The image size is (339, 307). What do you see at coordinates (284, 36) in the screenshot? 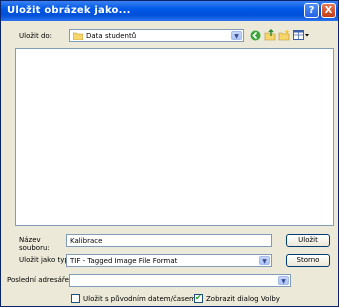
I see `new-folder-icon` at bounding box center [284, 36].